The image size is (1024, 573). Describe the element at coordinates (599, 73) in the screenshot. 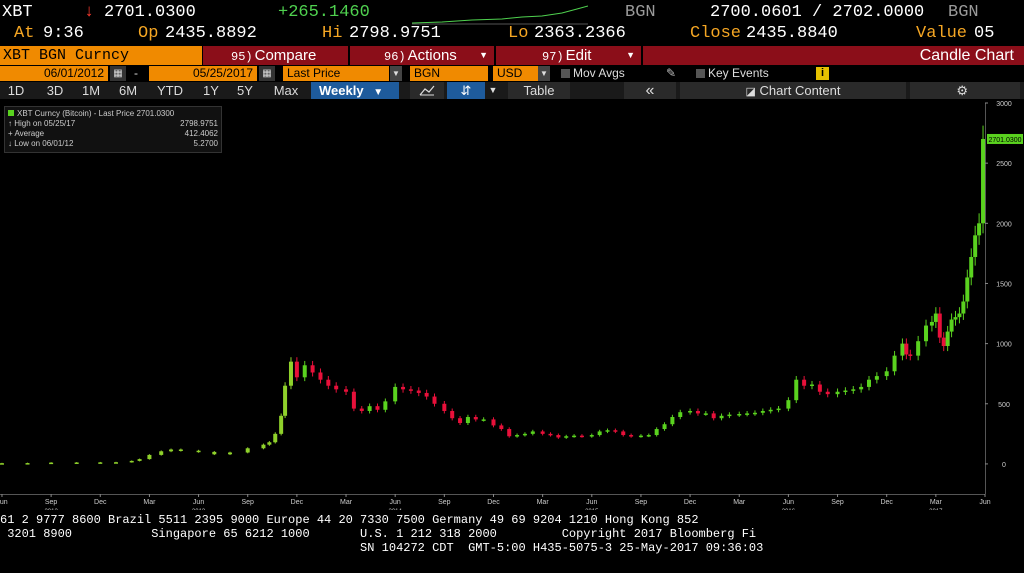

I see `mov-avgs-label: Mov Avgs` at that location.